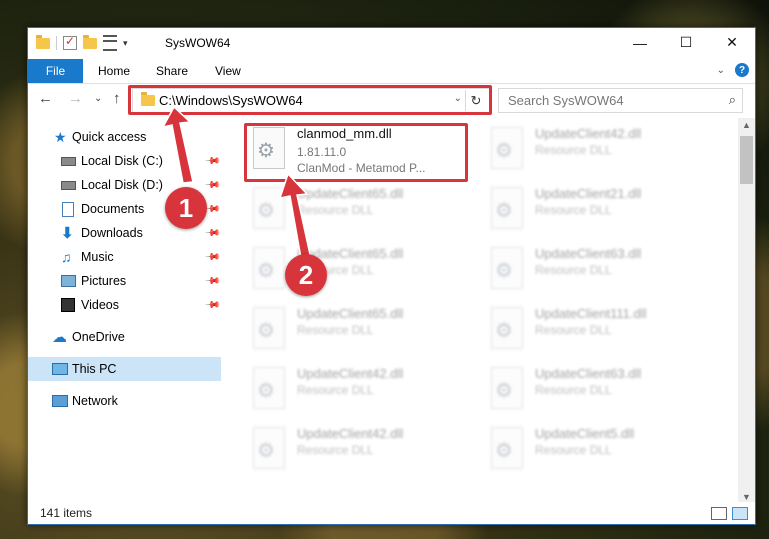 The image size is (769, 539). What do you see at coordinates (733, 70) in the screenshot?
I see `ribbon-right-controls: ⌄ ?` at bounding box center [733, 70].